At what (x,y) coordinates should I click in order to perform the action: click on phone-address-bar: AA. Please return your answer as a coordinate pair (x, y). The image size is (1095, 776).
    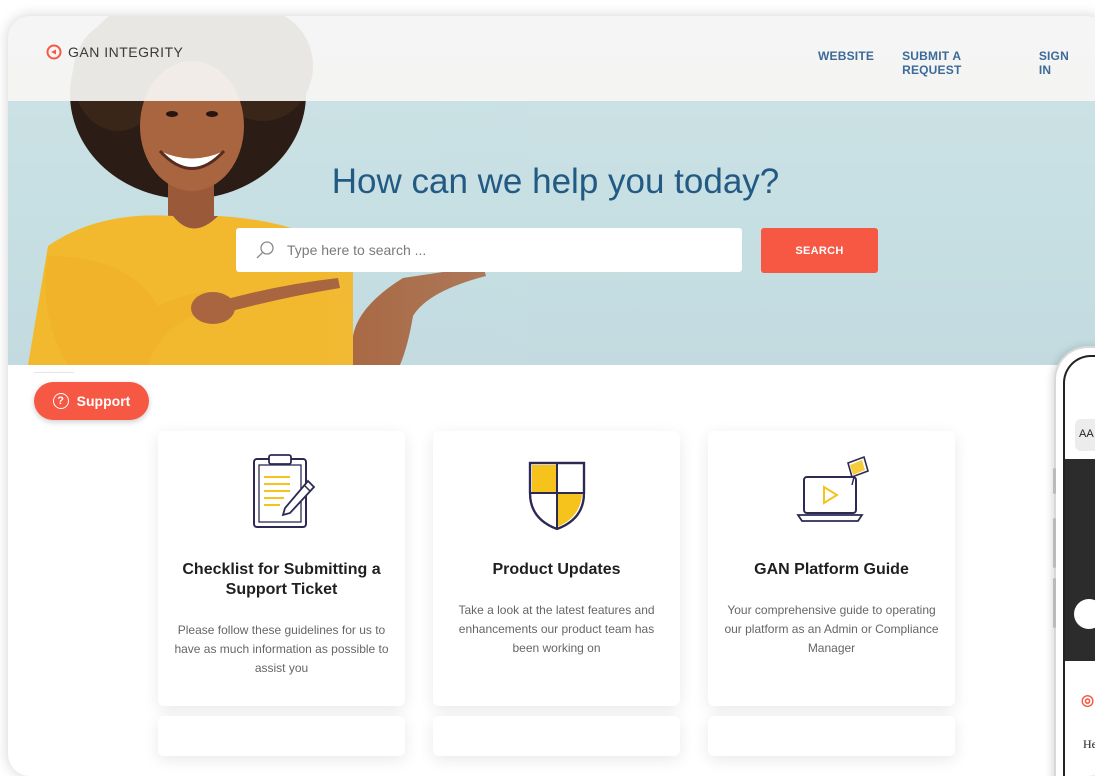
    Looking at the image, I should click on (1085, 435).